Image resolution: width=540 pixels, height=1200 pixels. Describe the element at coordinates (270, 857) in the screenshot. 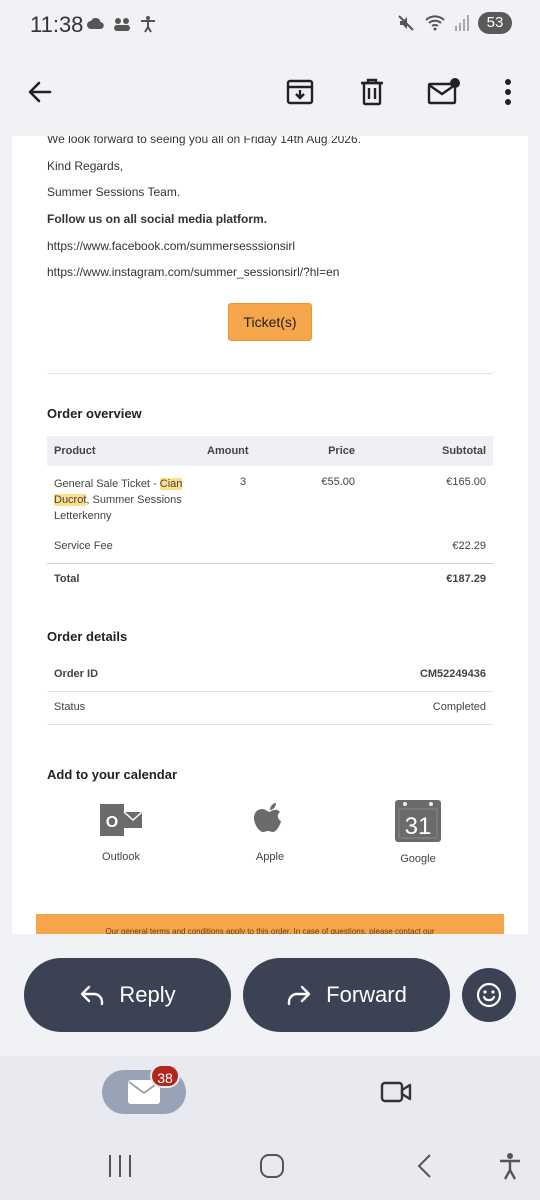

I see `calendar-apple-label: Apple` at that location.